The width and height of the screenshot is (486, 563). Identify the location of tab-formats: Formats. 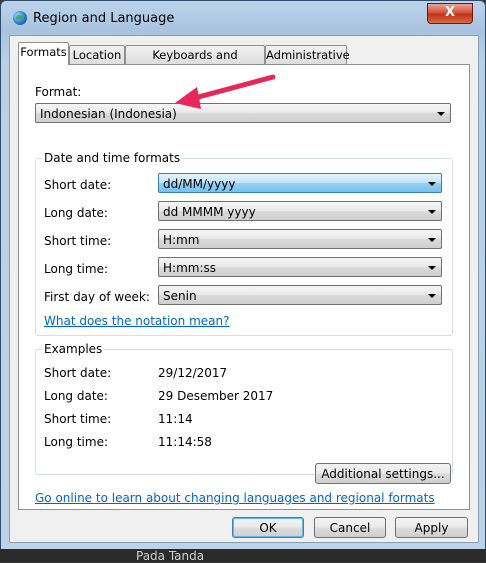
(43, 53).